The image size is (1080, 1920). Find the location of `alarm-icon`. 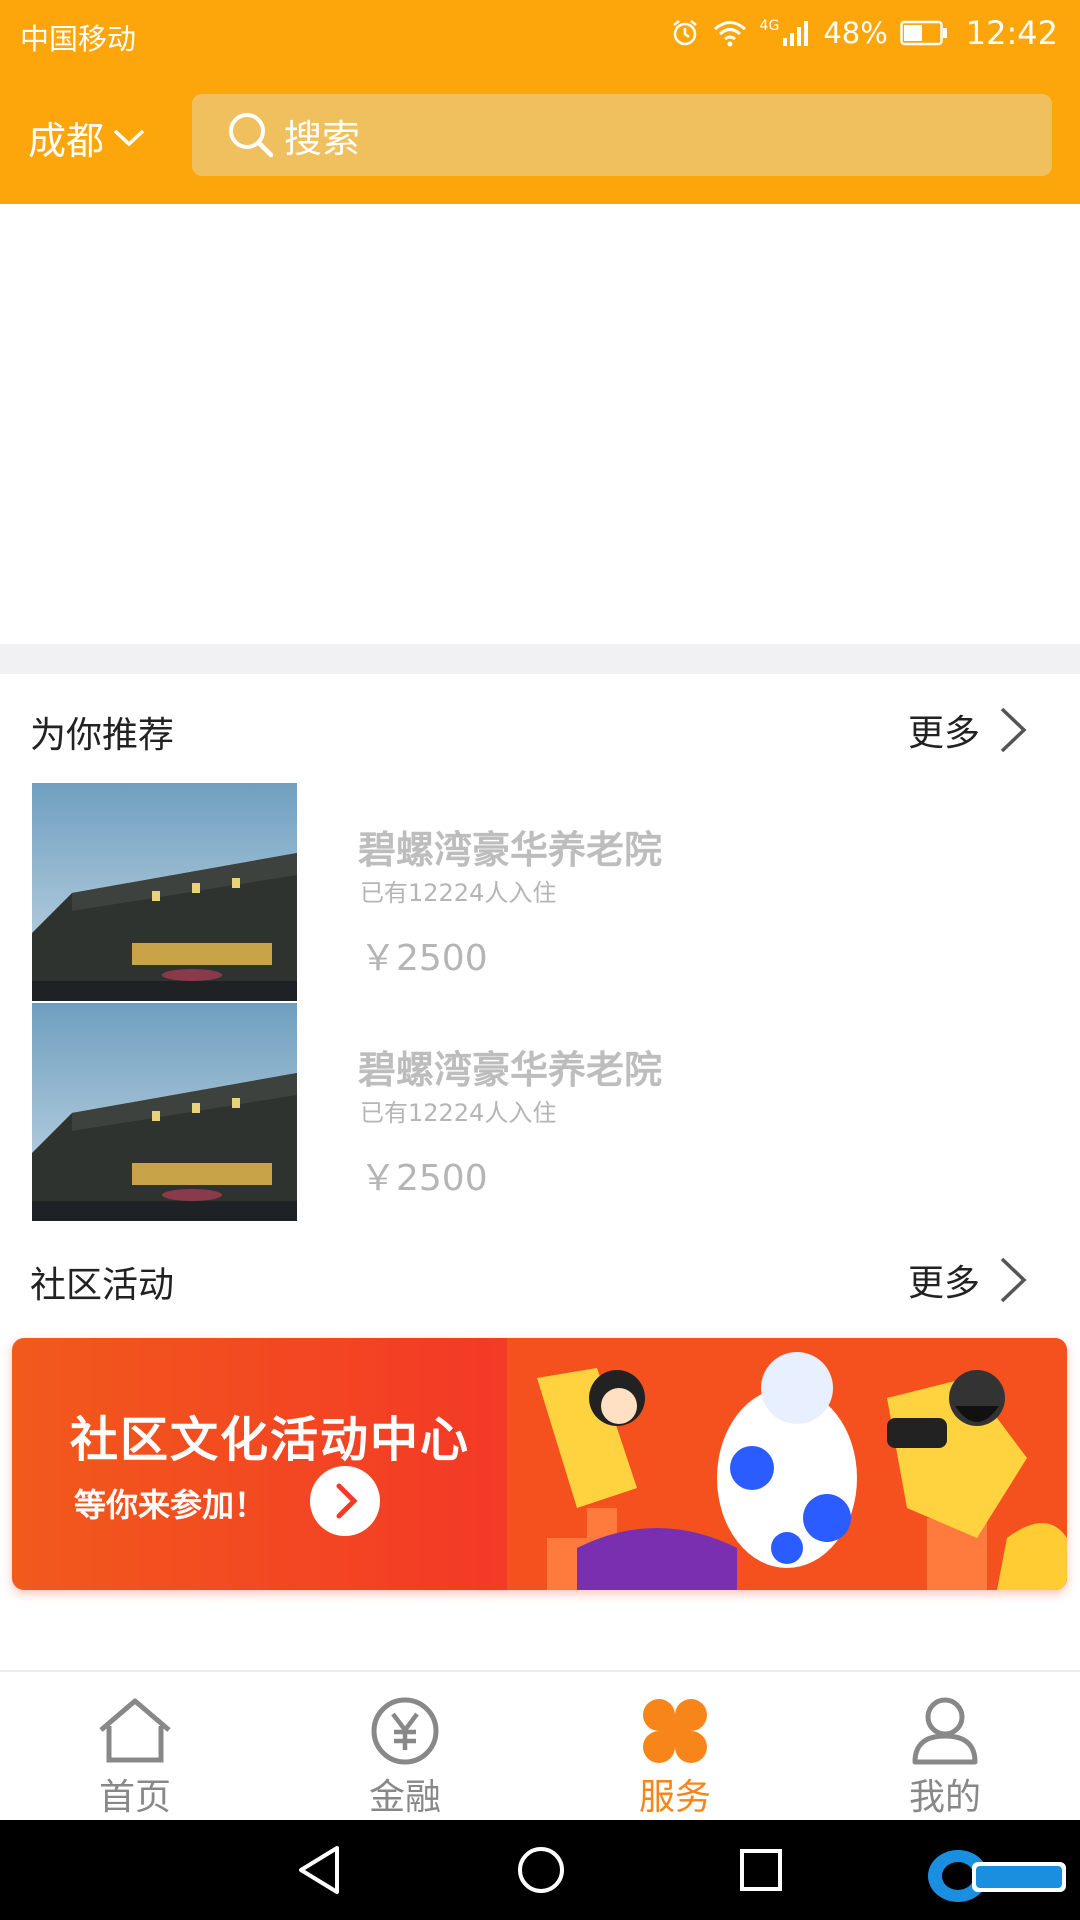

alarm-icon is located at coordinates (684, 33).